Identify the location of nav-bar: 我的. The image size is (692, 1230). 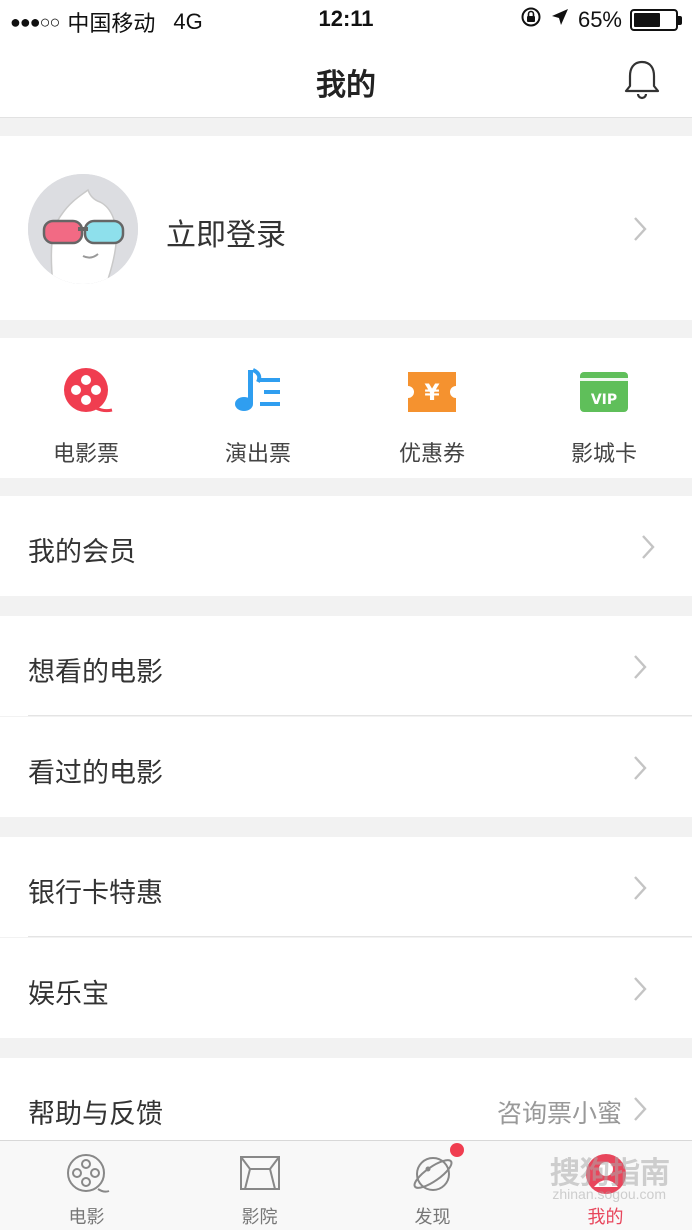
(346, 78).